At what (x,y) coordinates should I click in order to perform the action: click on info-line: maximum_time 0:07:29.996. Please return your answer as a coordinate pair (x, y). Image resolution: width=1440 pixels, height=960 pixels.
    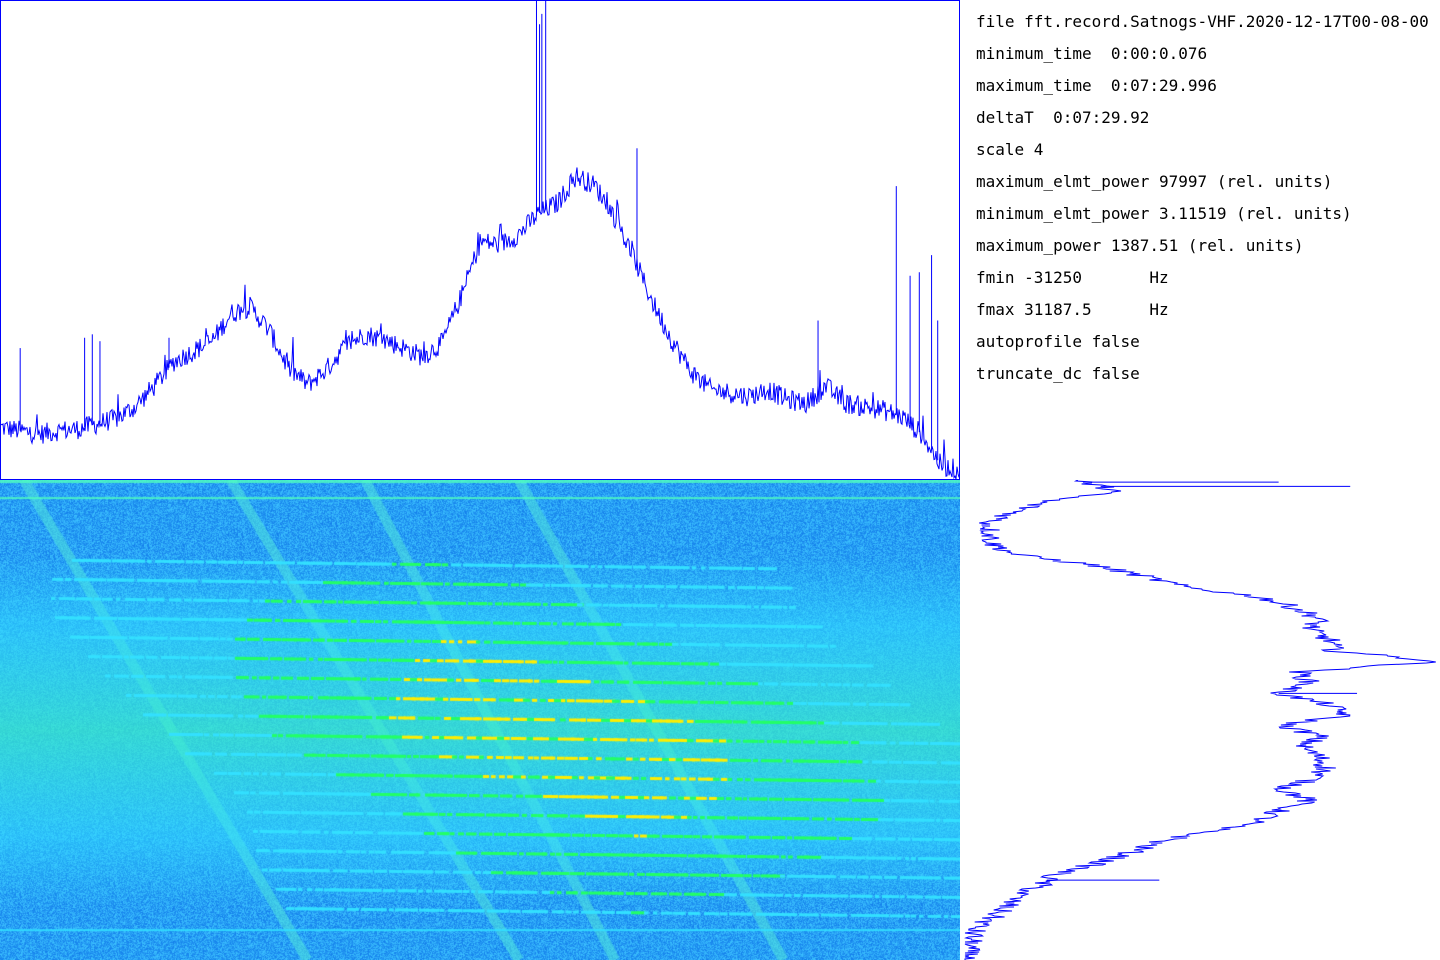
    Looking at the image, I should click on (1096, 85).